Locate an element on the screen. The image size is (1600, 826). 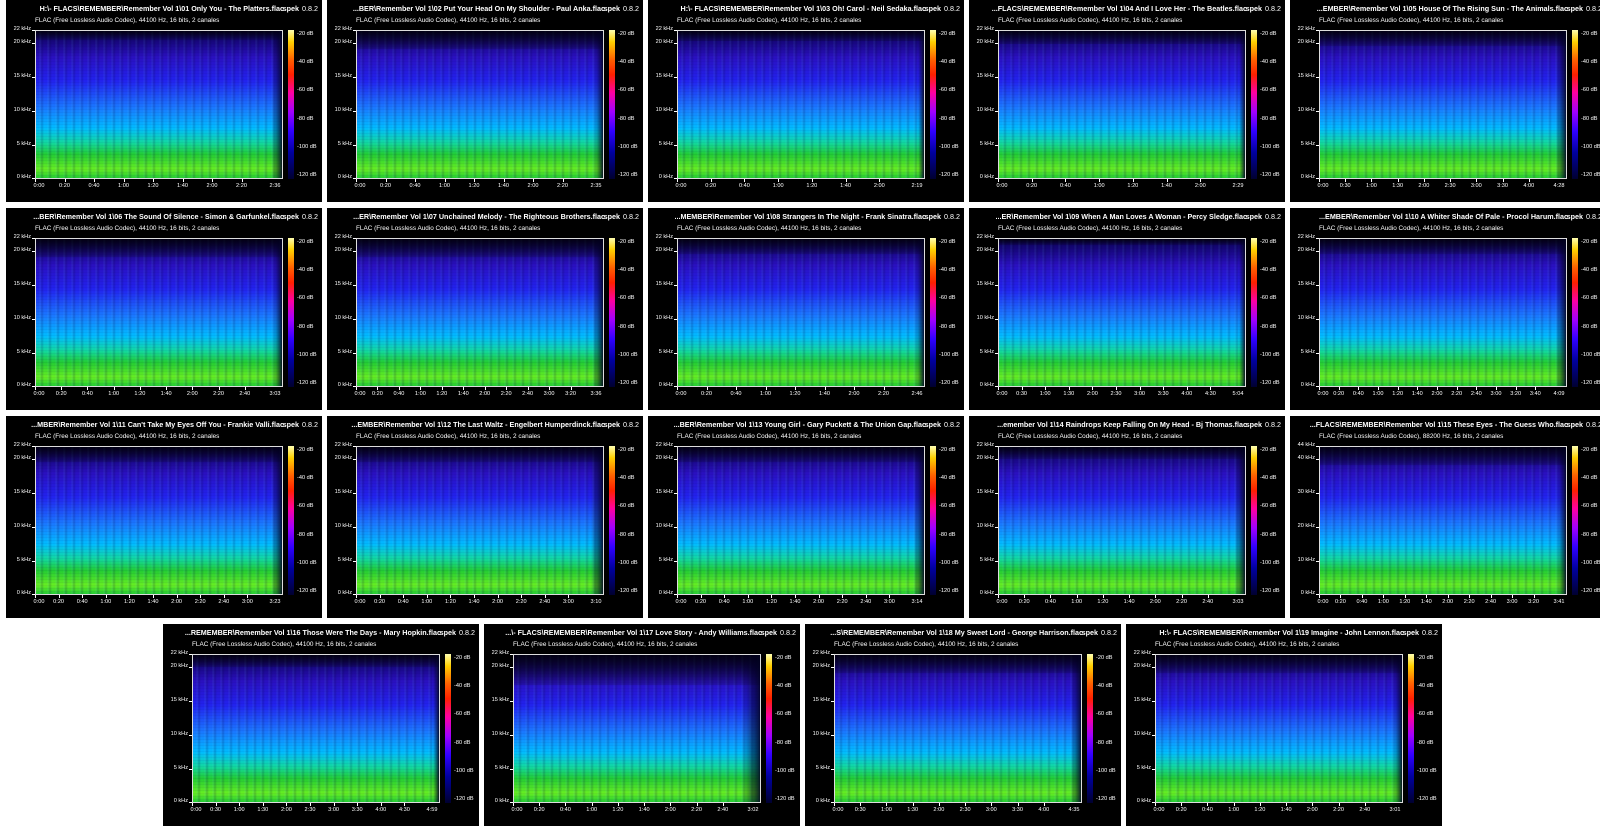
app-name: spek is located at coordinates (290, 424).